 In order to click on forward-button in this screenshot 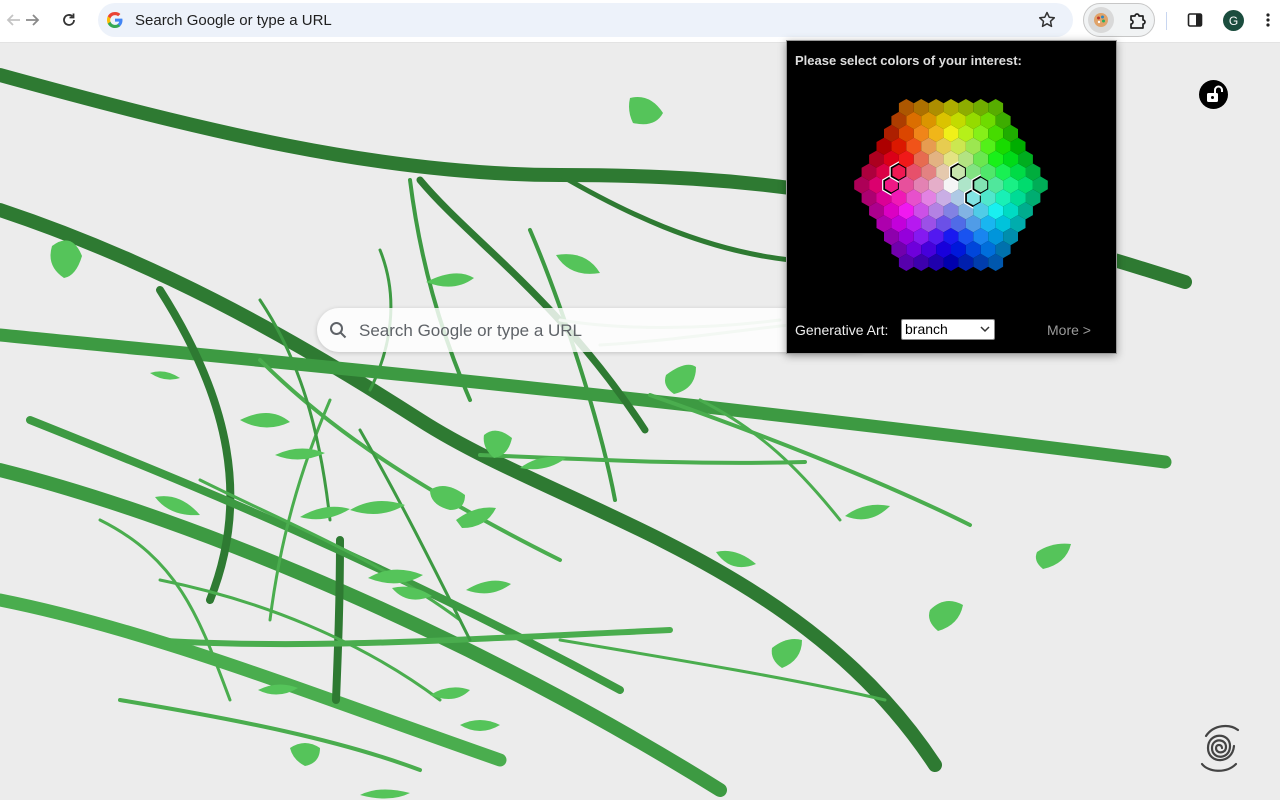, I will do `click(32, 20)`.